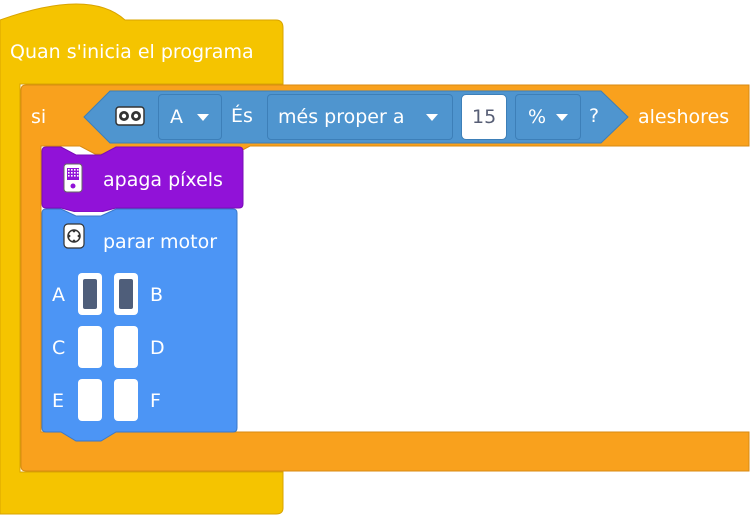 The image size is (750, 515). I want to click on if-then-label: aleshores, so click(684, 117).